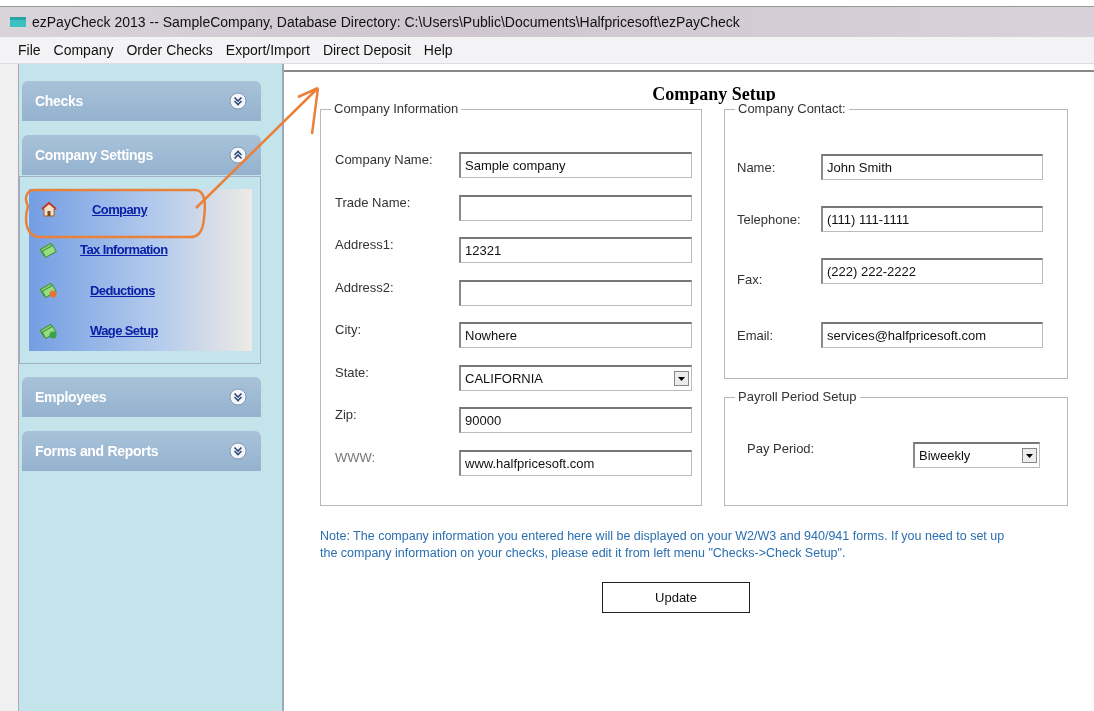 The width and height of the screenshot is (1094, 711). Describe the element at coordinates (169, 50) in the screenshot. I see `menu-item: Order Checks` at that location.